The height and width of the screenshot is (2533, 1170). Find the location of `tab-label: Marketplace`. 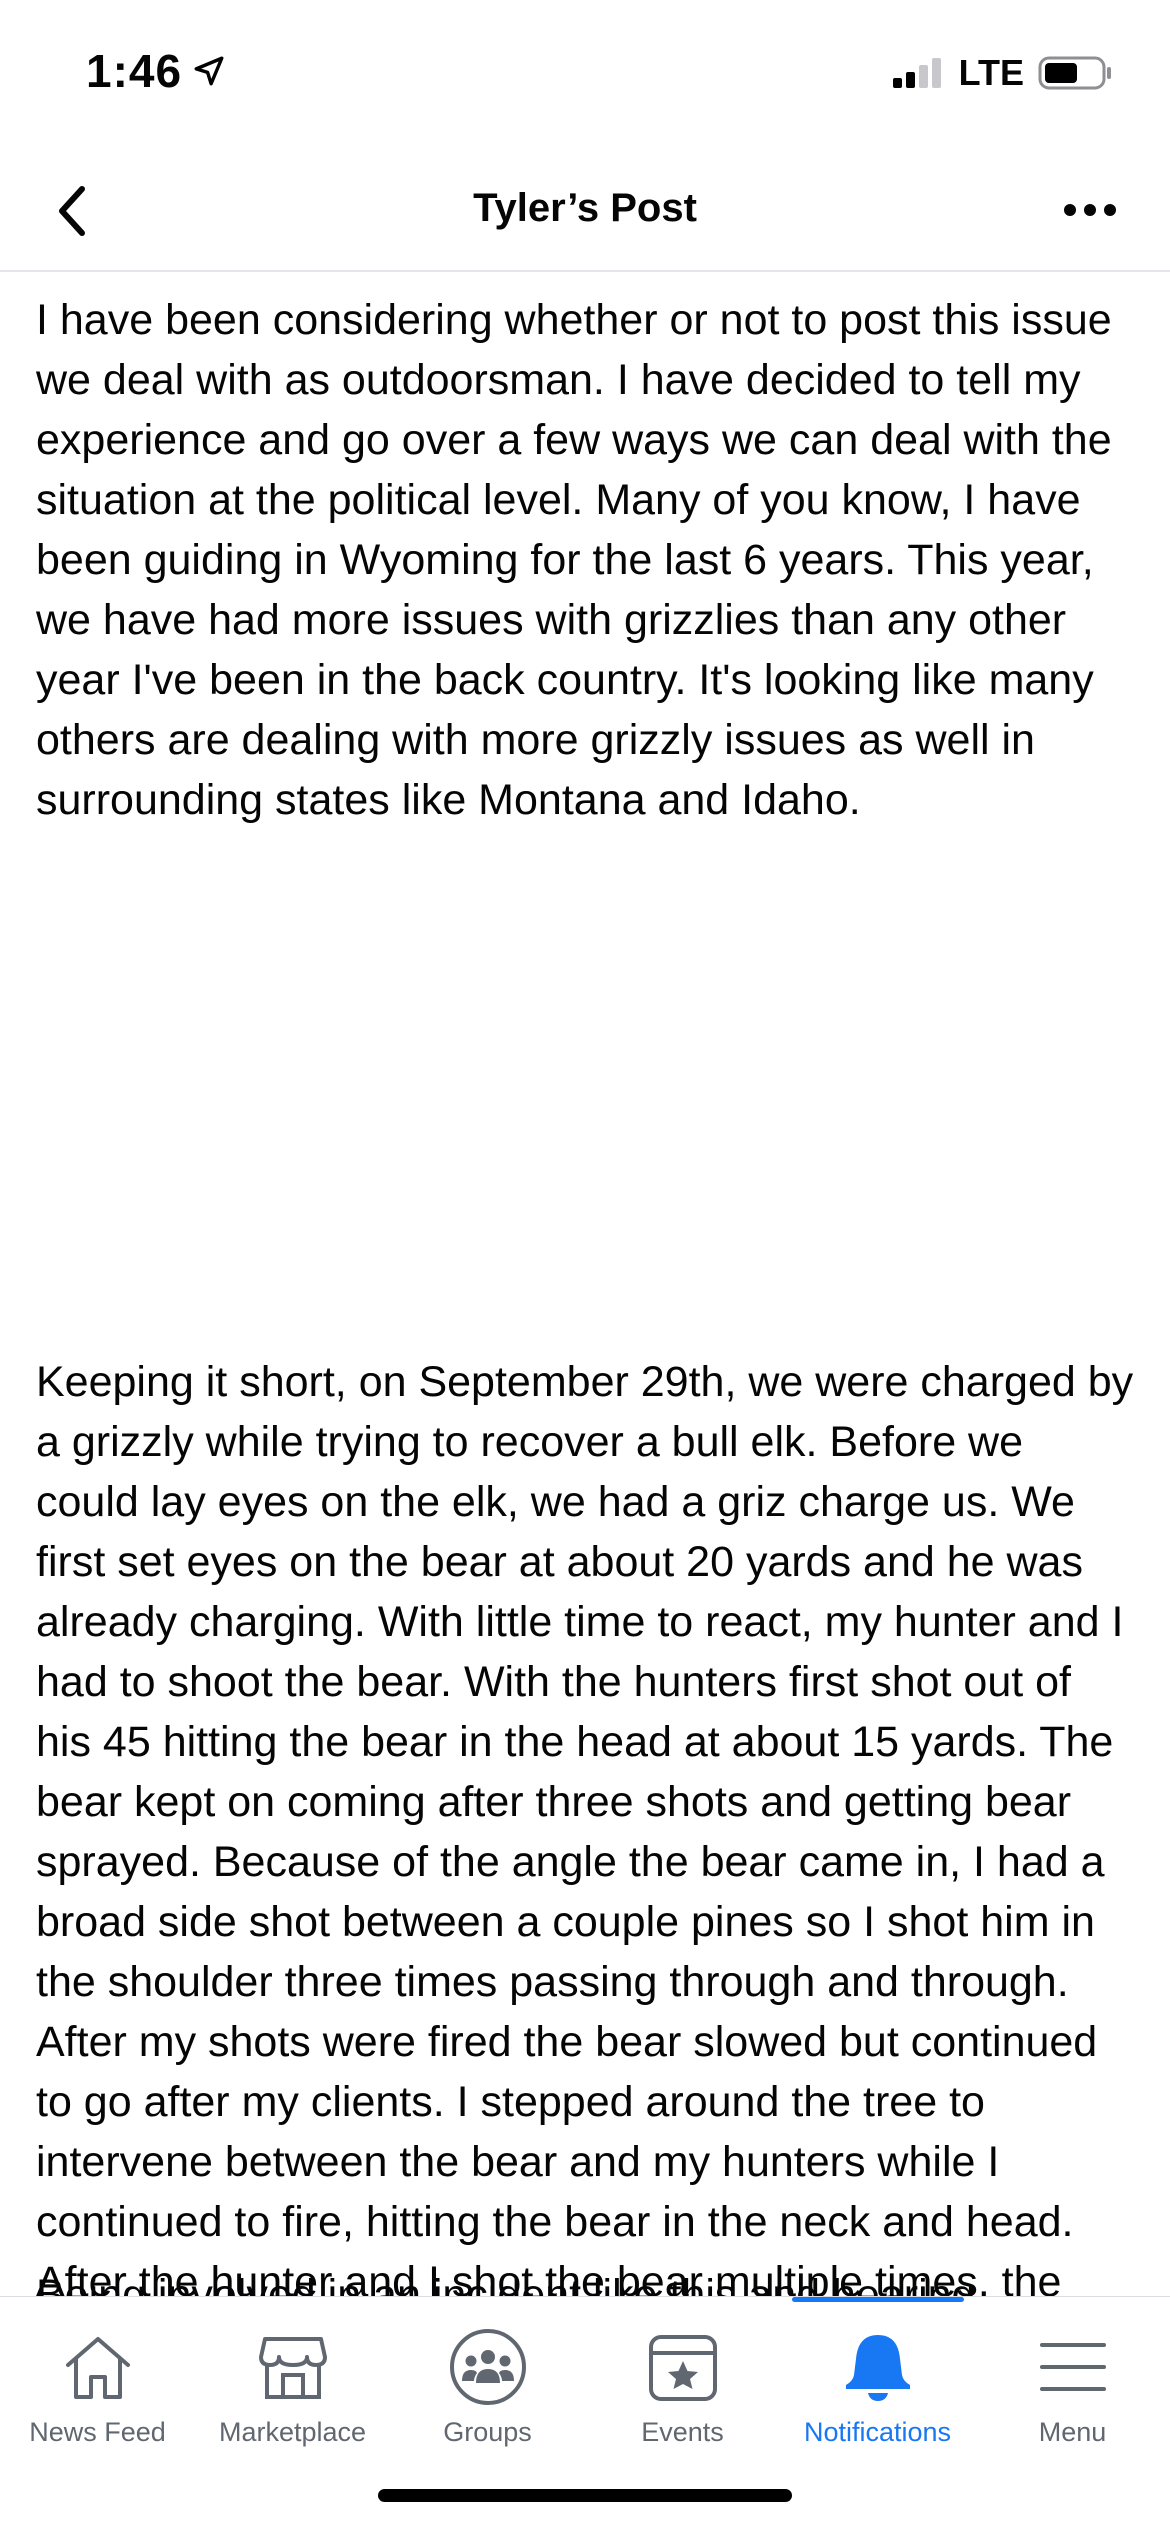

tab-label: Marketplace is located at coordinates (292, 2432).